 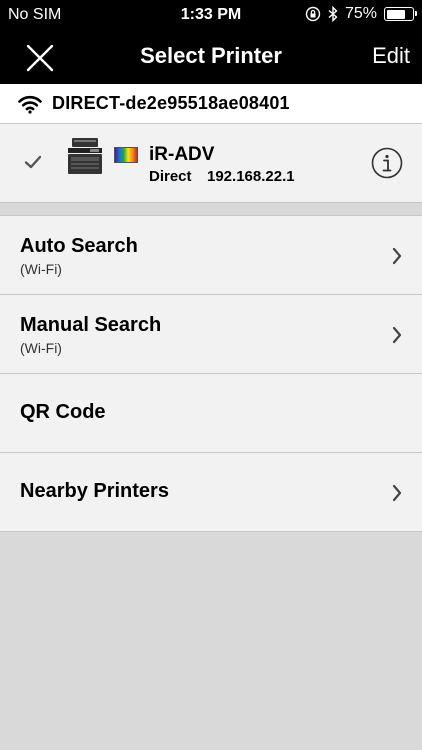 I want to click on edit-button: Edit, so click(x=391, y=56).